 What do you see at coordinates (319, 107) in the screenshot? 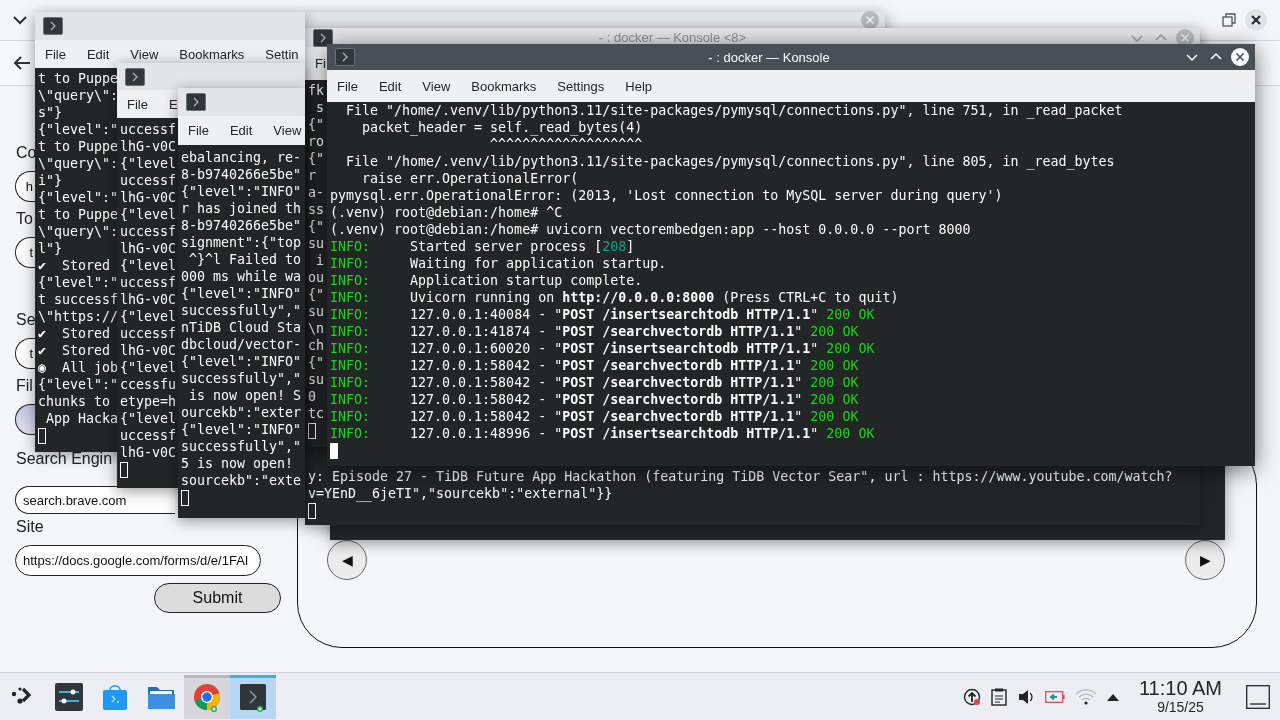
I see `terminal-line: s` at bounding box center [319, 107].